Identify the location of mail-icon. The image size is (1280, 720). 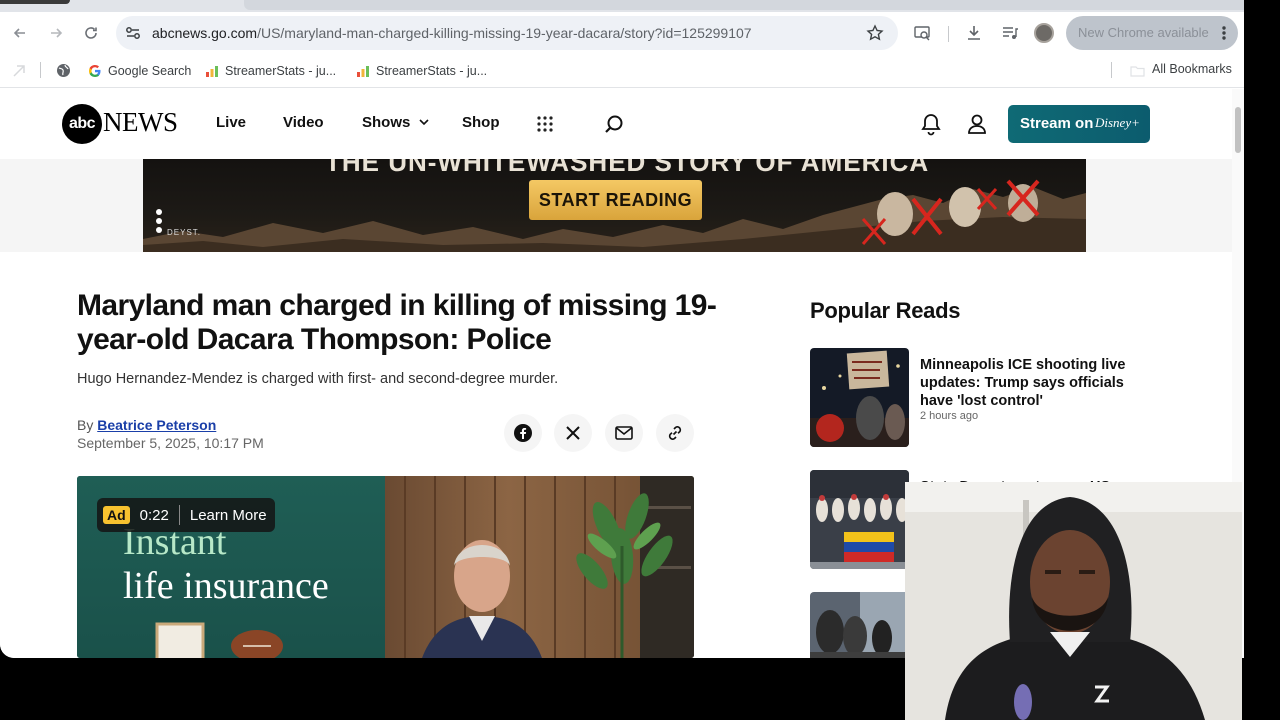
(624, 433).